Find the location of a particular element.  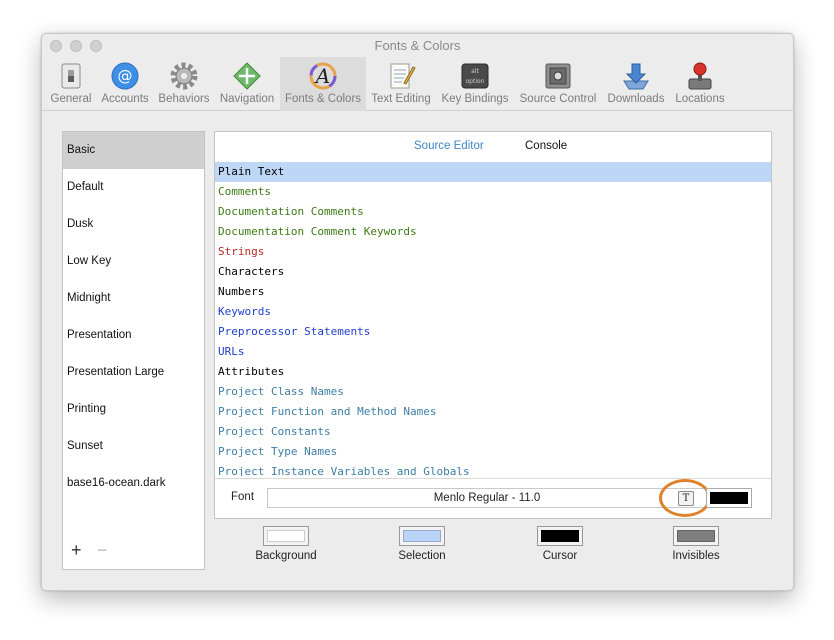

background-swatch-frame is located at coordinates (286, 536).